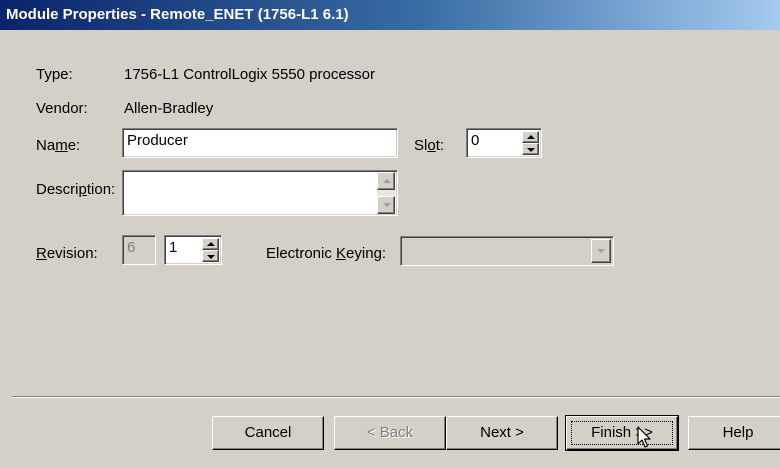 This screenshot has height=468, width=780. Describe the element at coordinates (54, 74) in the screenshot. I see `type-label: Type:` at that location.